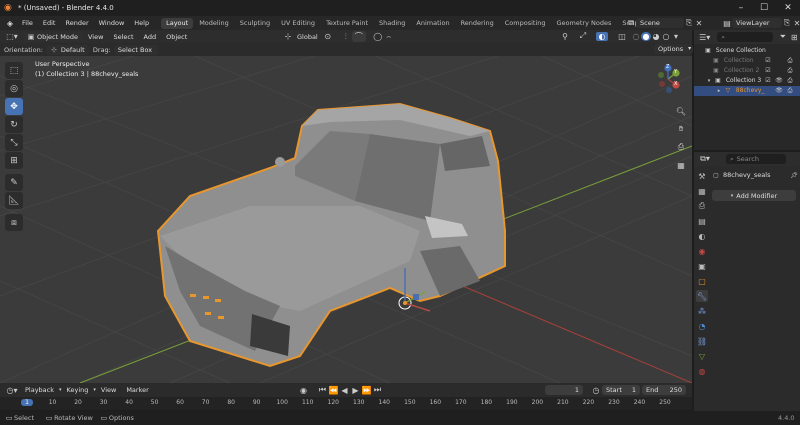 Image resolution: width=800 pixels, height=425 pixels. What do you see at coordinates (389, 37) in the screenshot?
I see `falloff-icon: ⌢` at bounding box center [389, 37].